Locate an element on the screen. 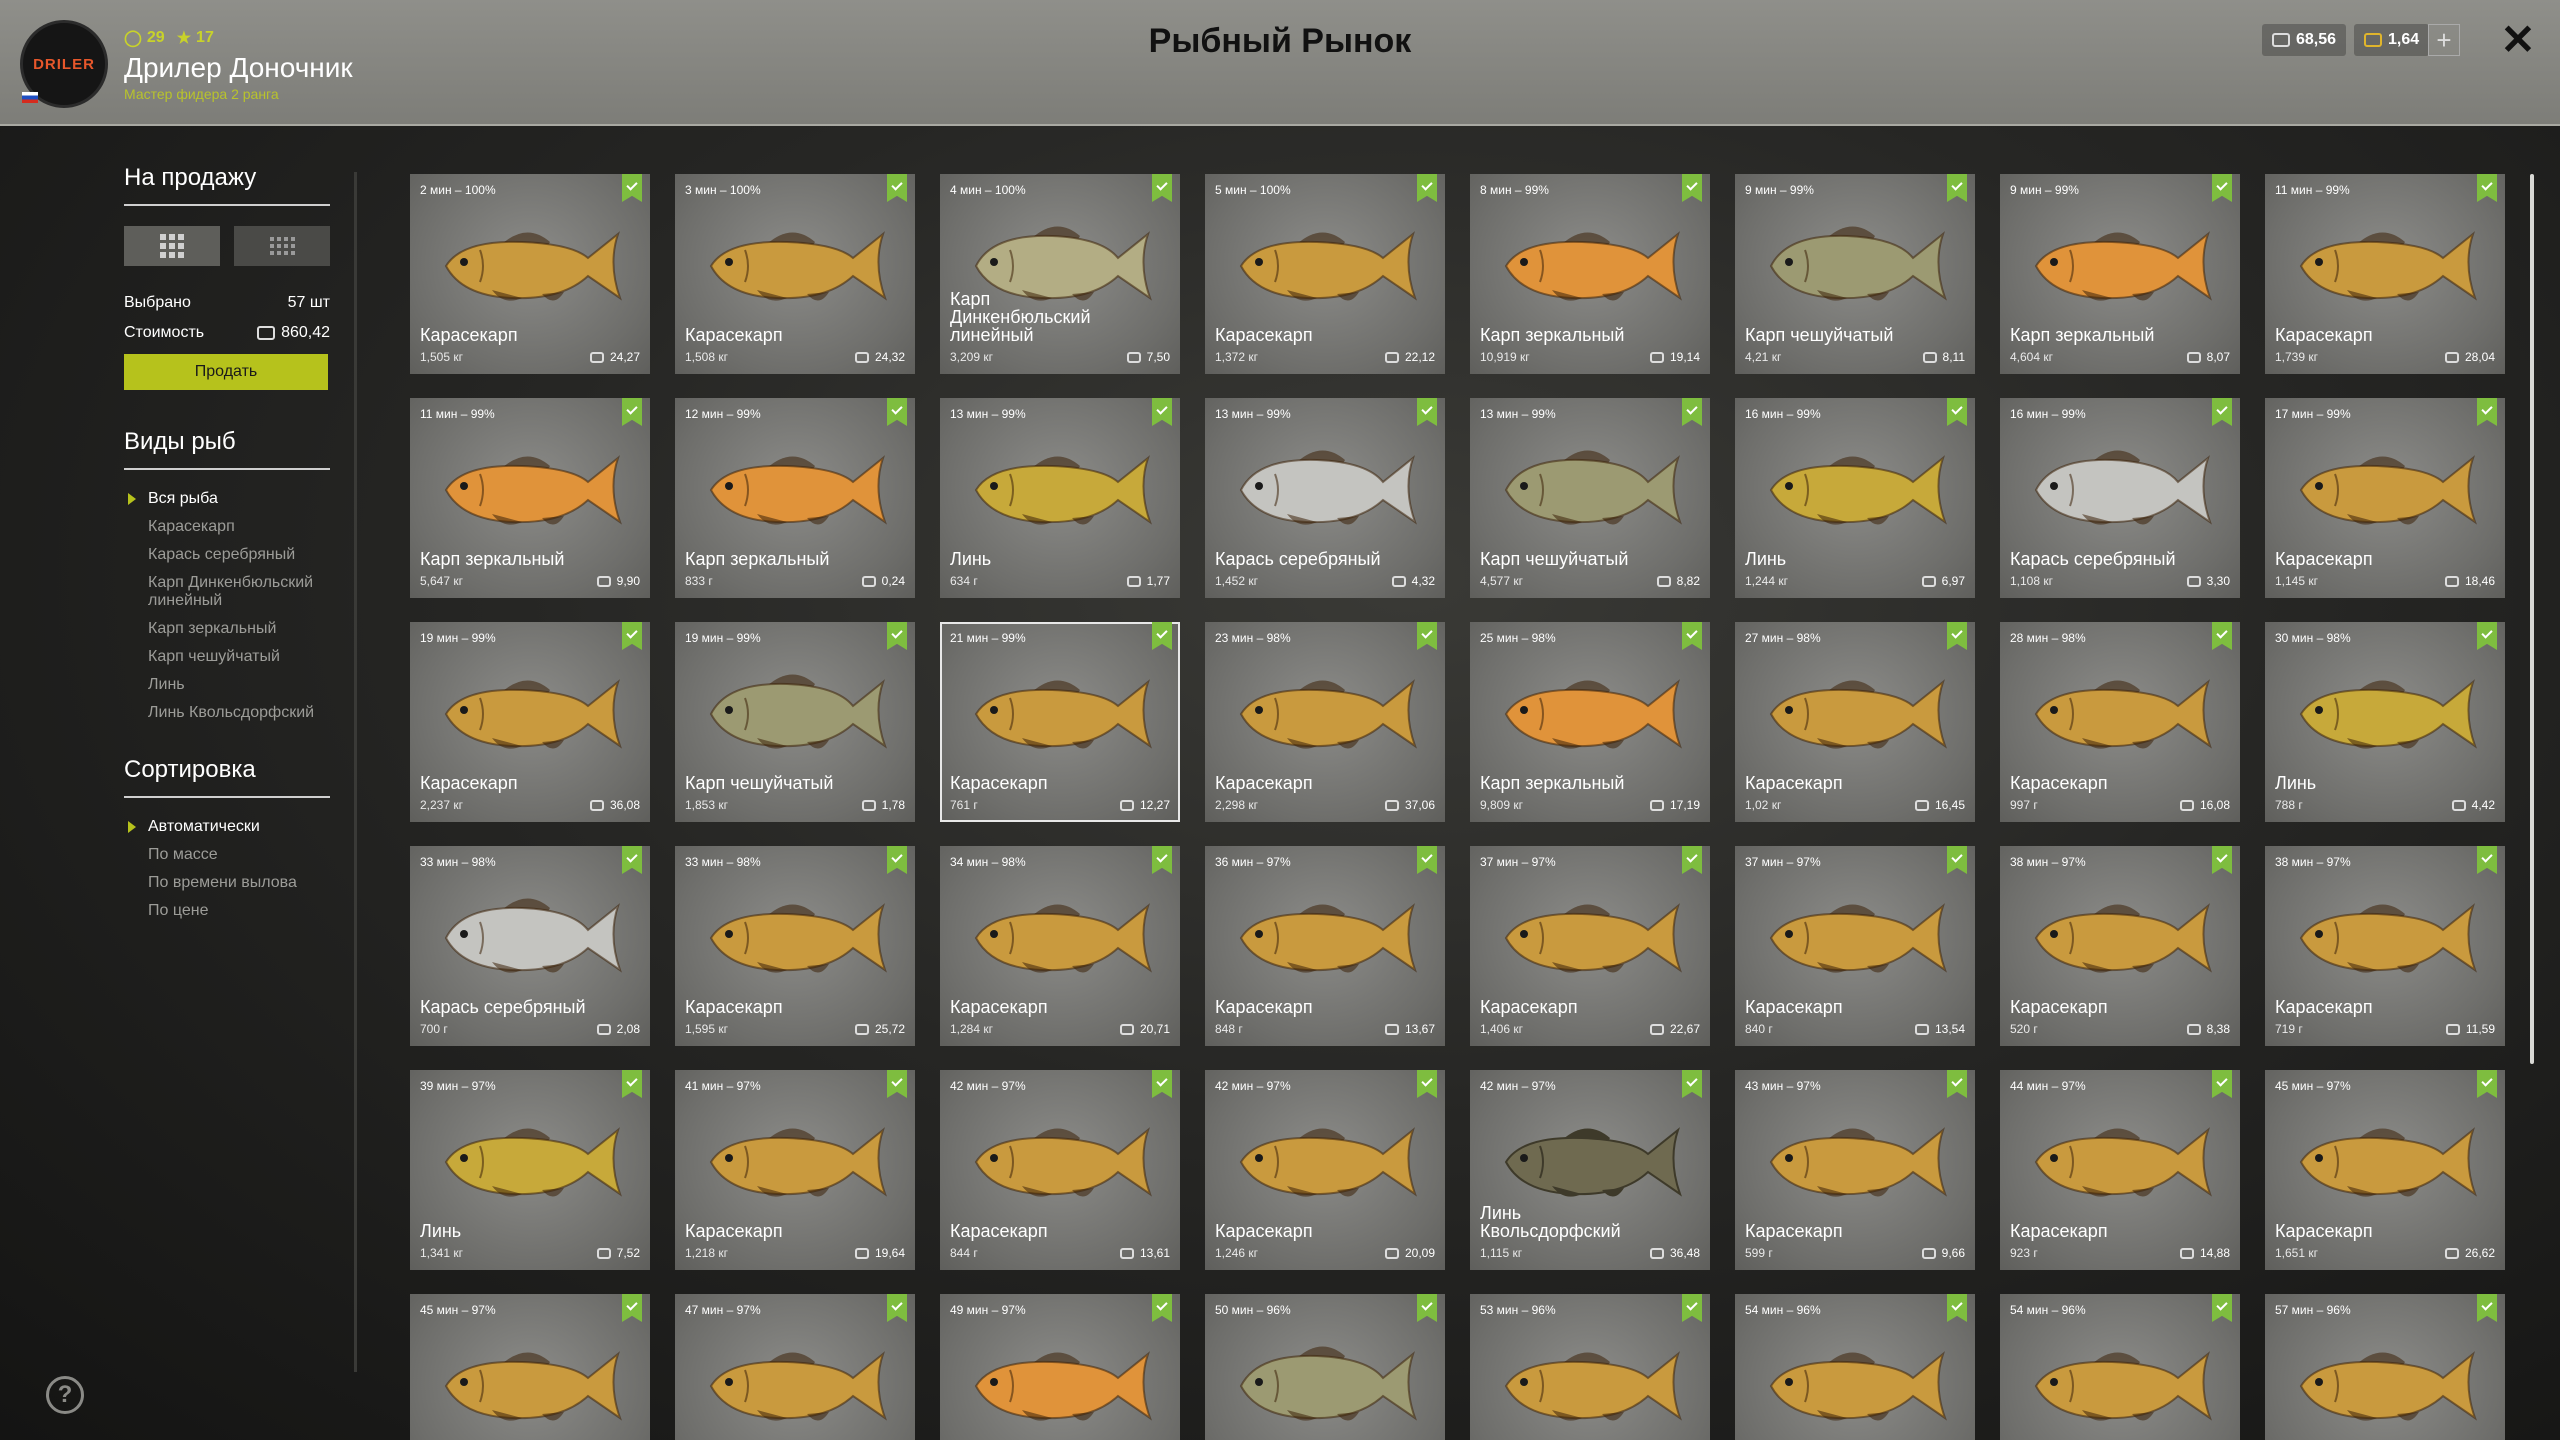 Image resolution: width=2560 pixels, height=1440 pixels. species-item-linear-carp: Карп Динкенбюльский линейный is located at coordinates (227, 592).